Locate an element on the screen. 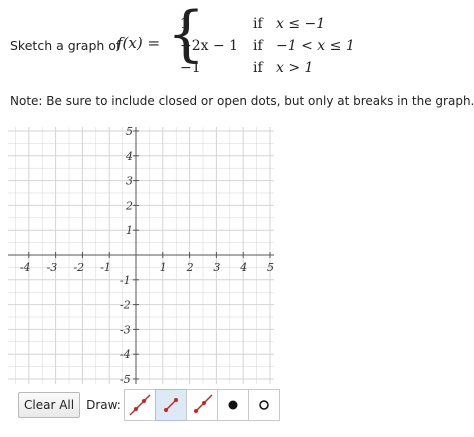  closed-dot-icon is located at coordinates (233, 405).